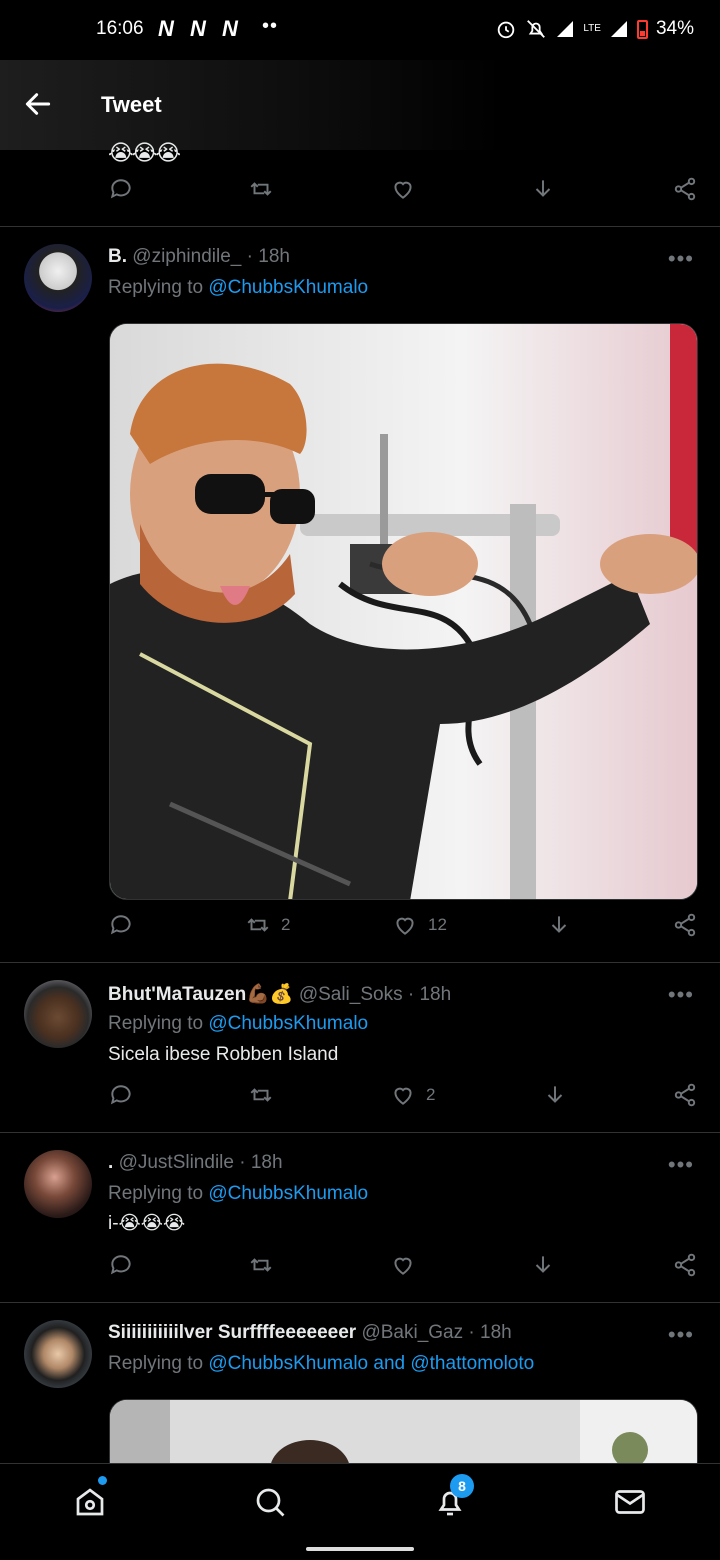 The image size is (720, 1560). What do you see at coordinates (632, 1504) in the screenshot?
I see `nav-messages` at bounding box center [632, 1504].